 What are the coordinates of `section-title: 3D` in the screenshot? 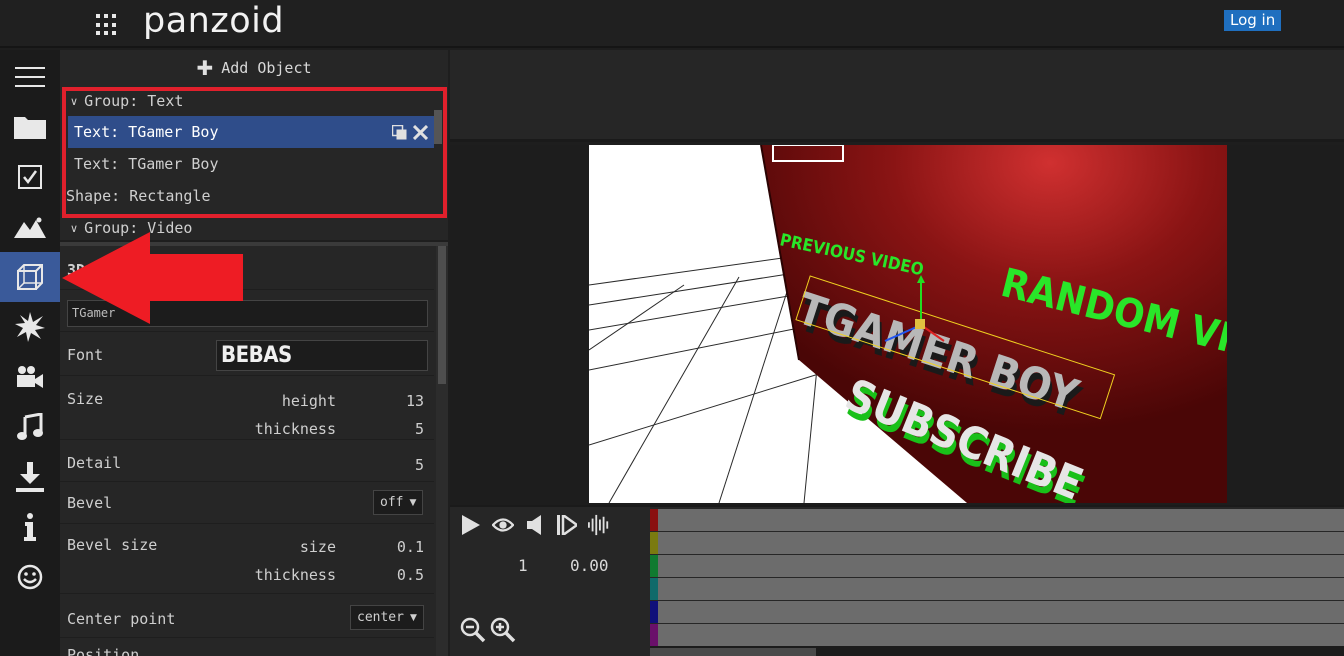 It's located at (76, 270).